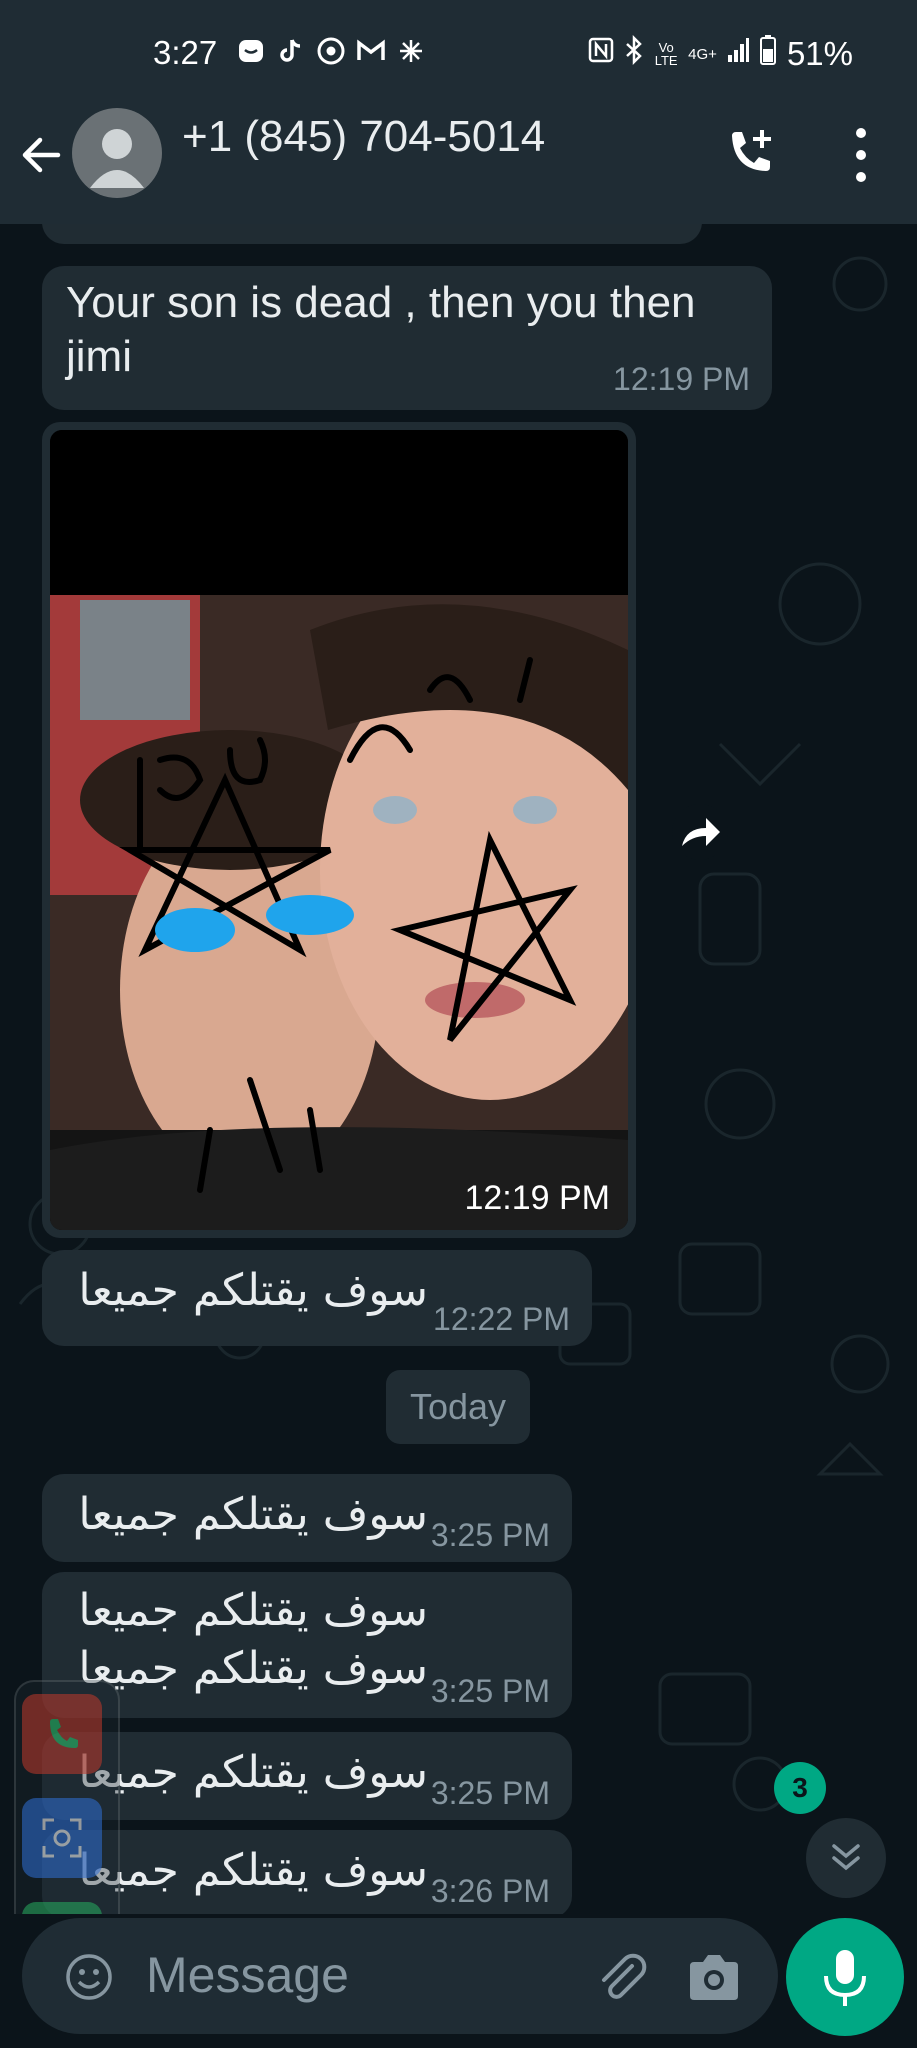 The height and width of the screenshot is (2048, 917). What do you see at coordinates (291, 51) in the screenshot?
I see `tiktok-icon` at bounding box center [291, 51].